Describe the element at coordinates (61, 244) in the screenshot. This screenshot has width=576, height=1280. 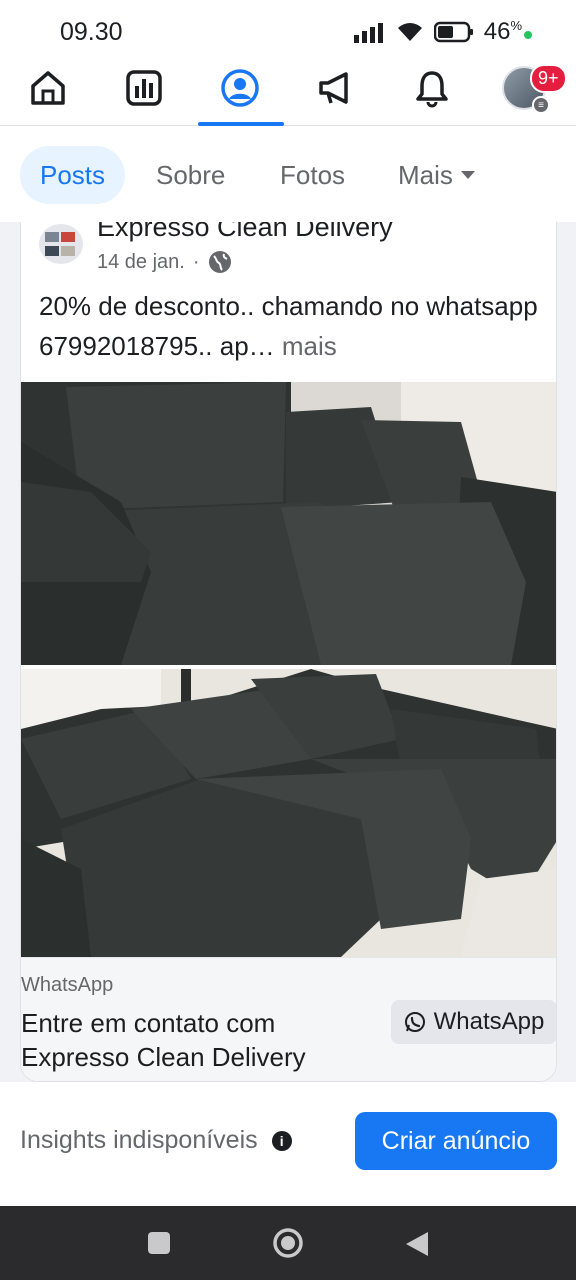
I see `page-avatar` at that location.